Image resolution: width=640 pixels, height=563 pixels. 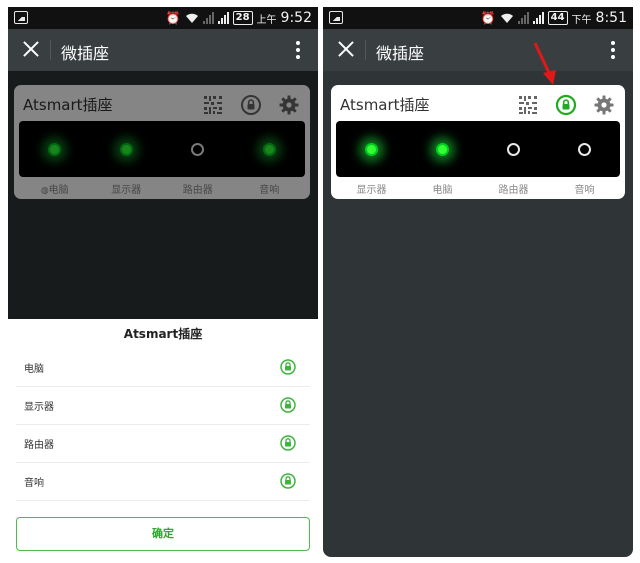 What do you see at coordinates (528, 105) in the screenshot?
I see `qr-code-icon` at bounding box center [528, 105].